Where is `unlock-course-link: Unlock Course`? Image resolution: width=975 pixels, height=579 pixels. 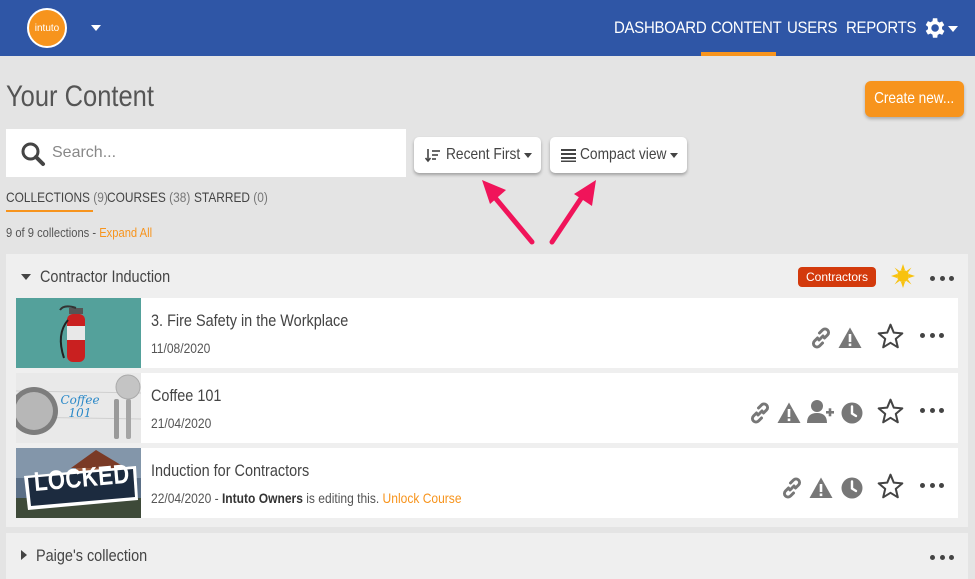
unlock-course-link: Unlock Course is located at coordinates (422, 498).